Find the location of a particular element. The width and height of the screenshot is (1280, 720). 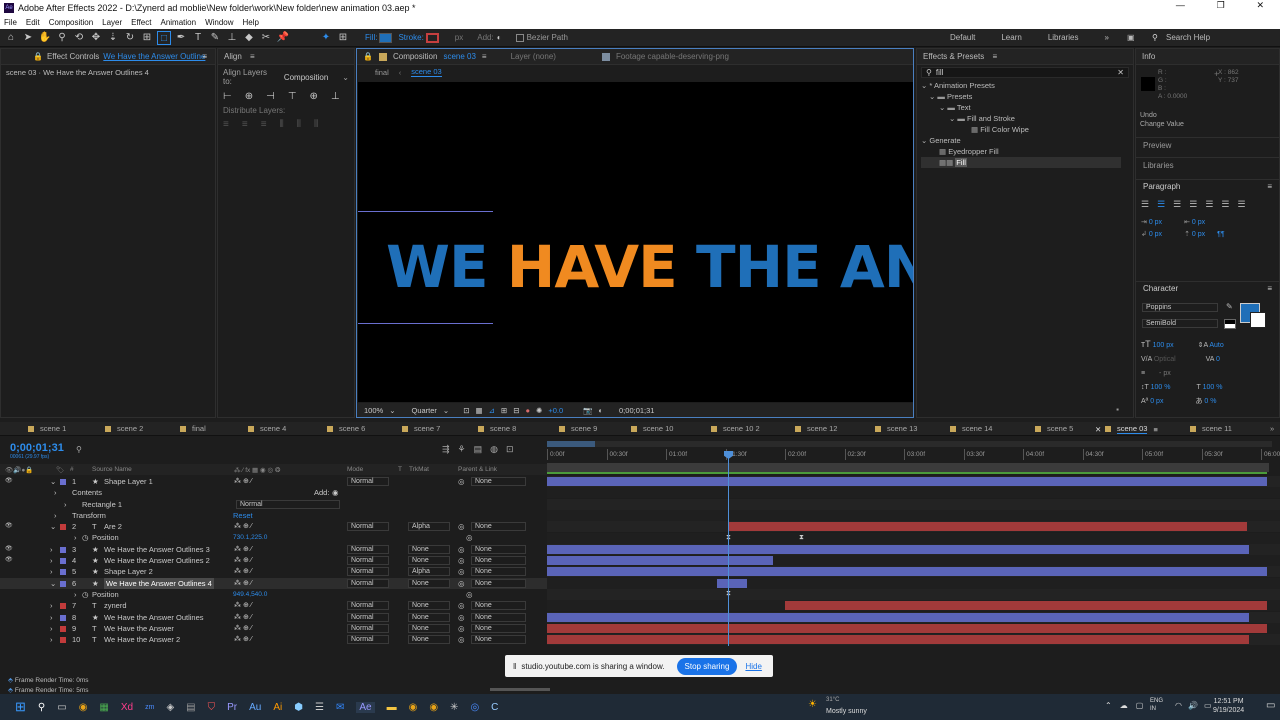

property-value: 730.1,225.0 is located at coordinates (250, 537).